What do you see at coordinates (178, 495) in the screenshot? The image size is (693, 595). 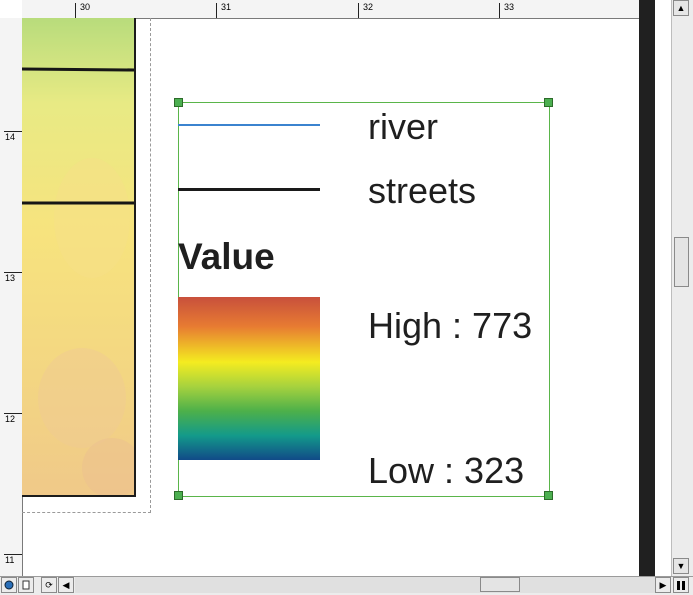 I see `resize-handle-bottom-left` at bounding box center [178, 495].